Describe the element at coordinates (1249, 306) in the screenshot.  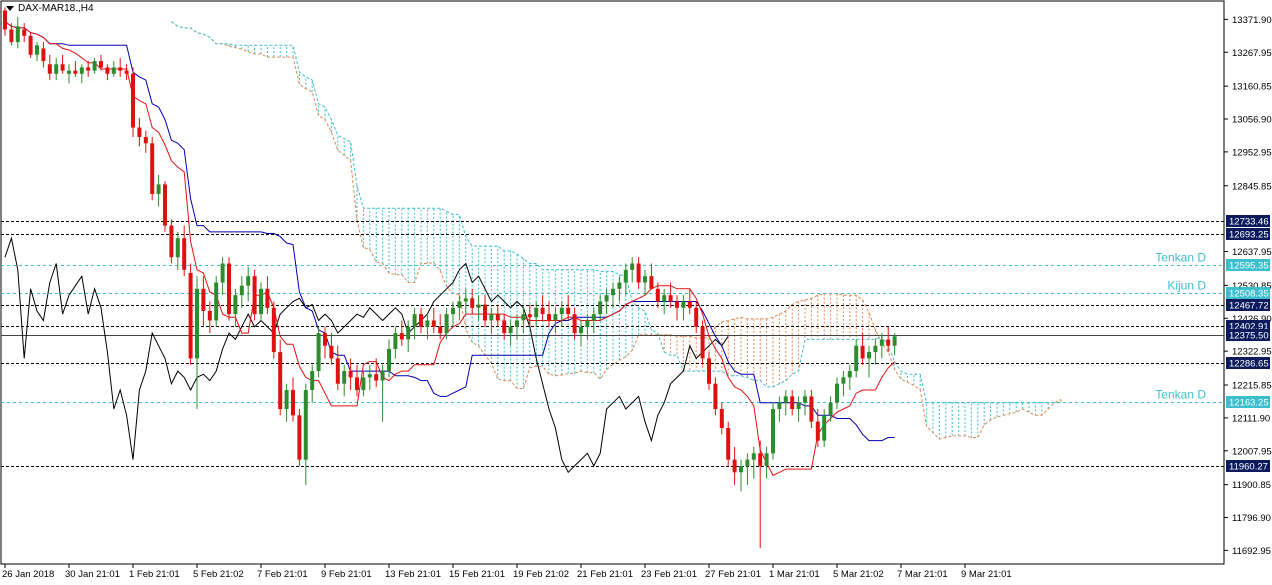
I see `price-tag-label: 12467.72` at that location.